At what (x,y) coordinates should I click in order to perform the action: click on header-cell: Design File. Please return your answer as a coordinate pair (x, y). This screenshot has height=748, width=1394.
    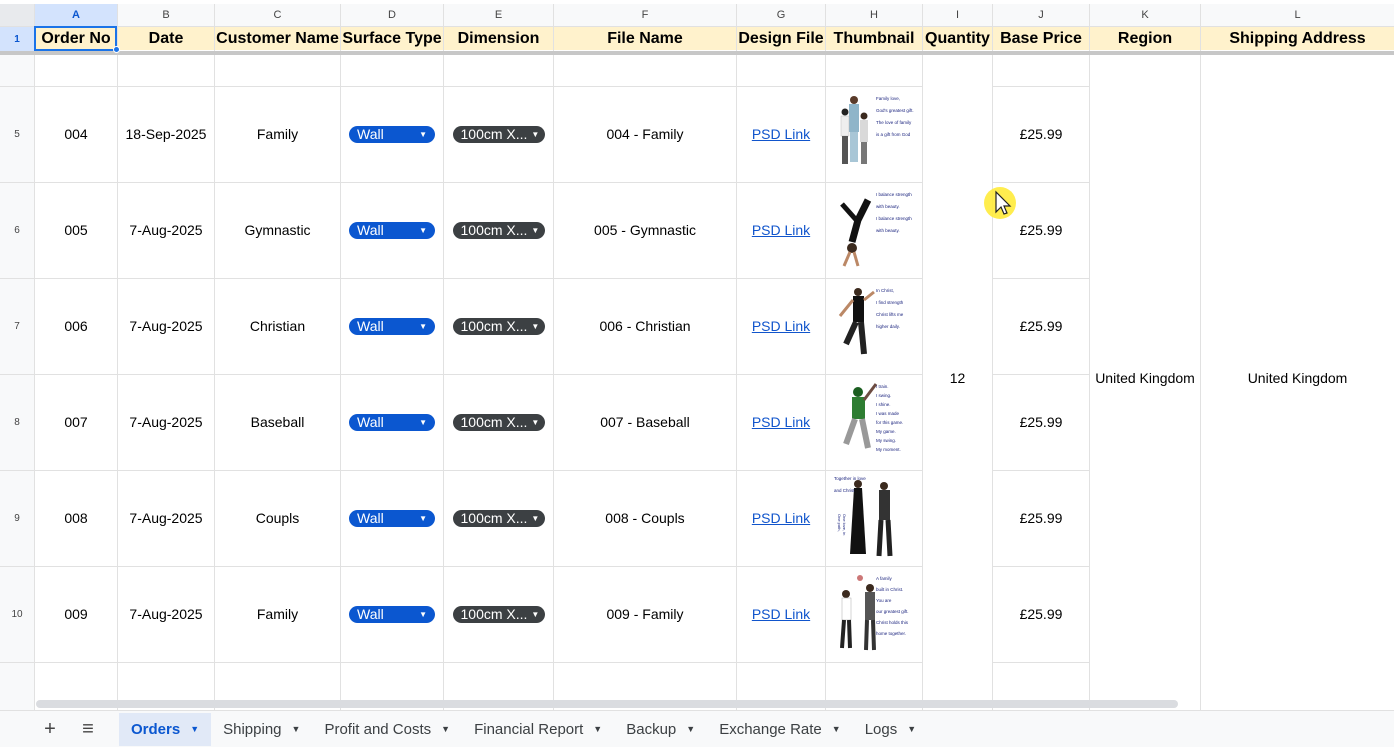
    Looking at the image, I should click on (781, 38).